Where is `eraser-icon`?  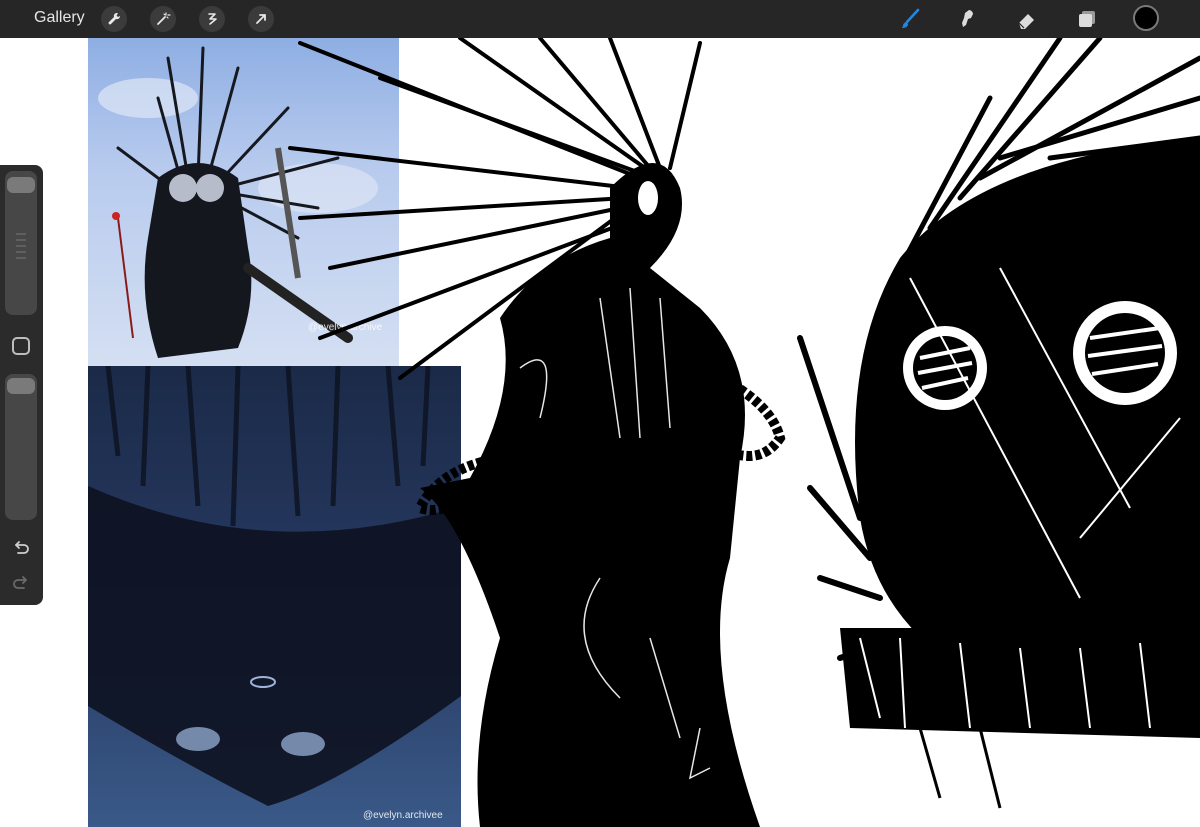 eraser-icon is located at coordinates (1027, 19).